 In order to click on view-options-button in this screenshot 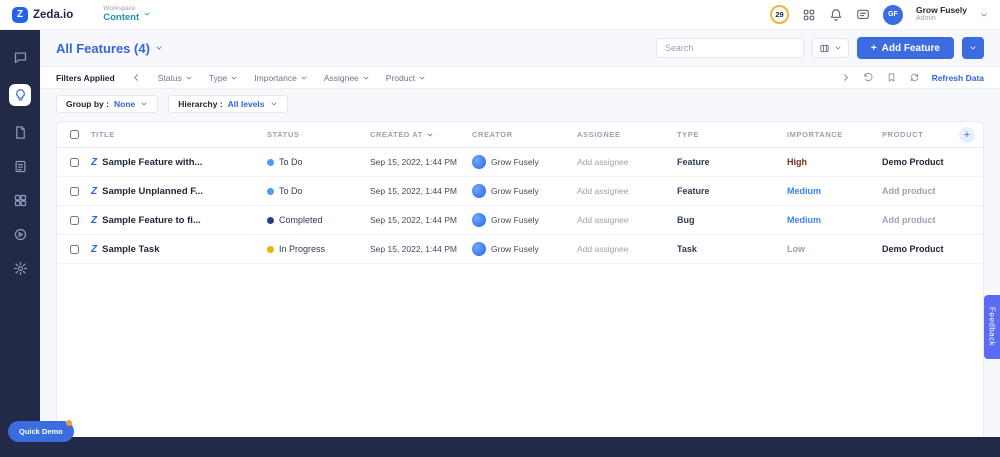, I will do `click(830, 48)`.